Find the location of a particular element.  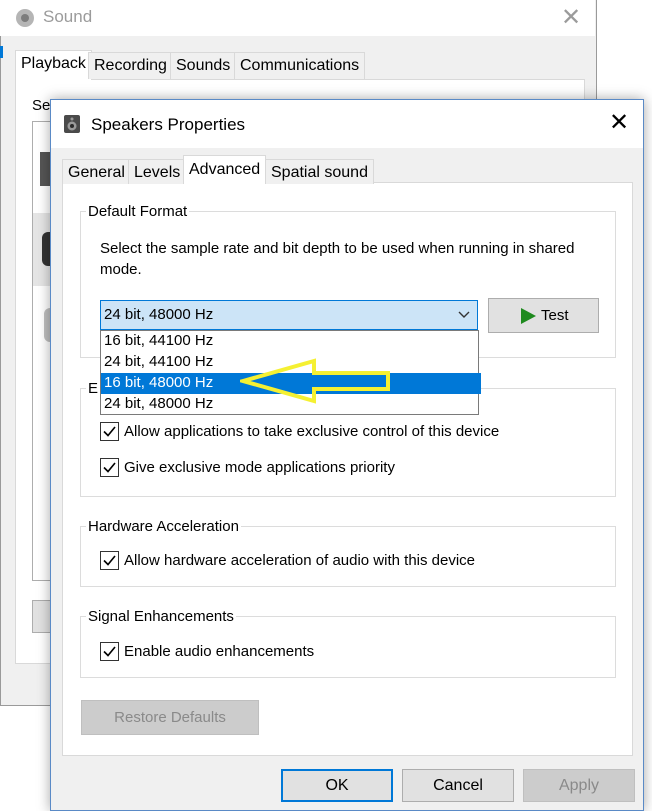

tab-advanced: Advanced is located at coordinates (225, 169).